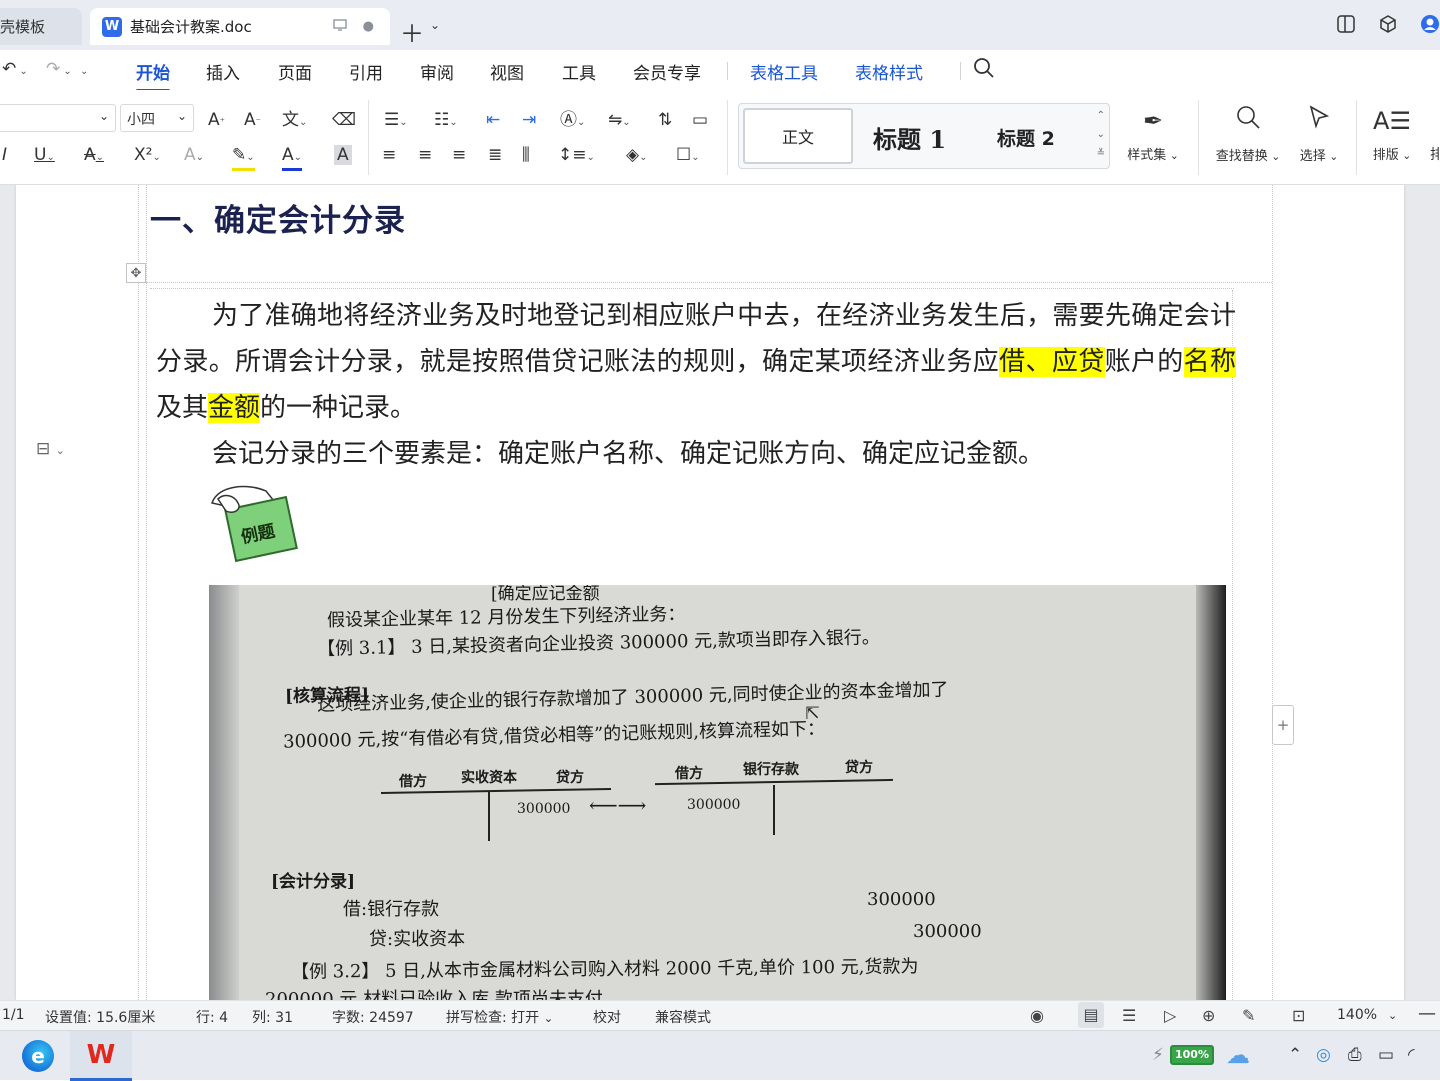  Describe the element at coordinates (727, 71) in the screenshot. I see `menu-divider` at that location.